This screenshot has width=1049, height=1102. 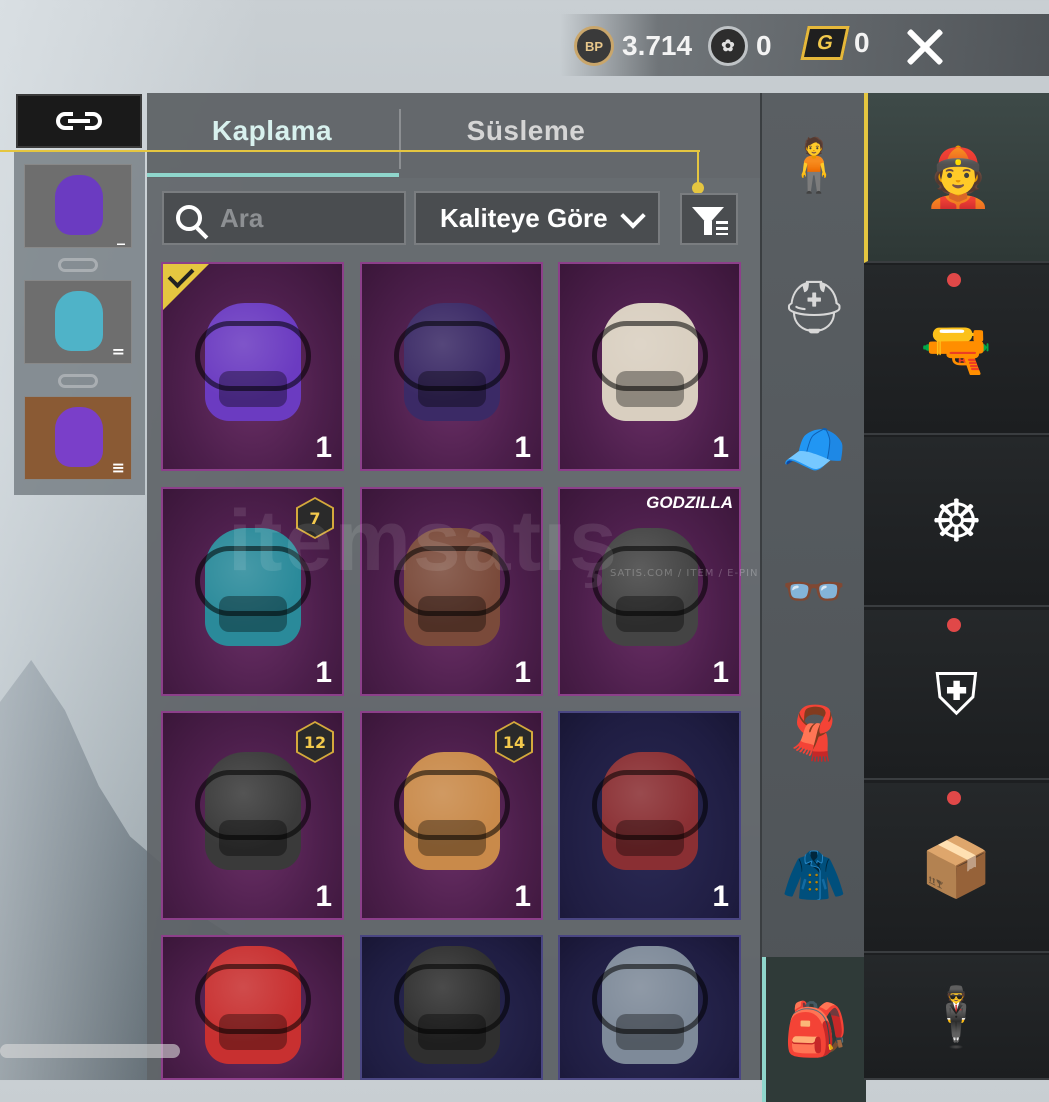 I want to click on ag-coin-icon: ✿, so click(x=728, y=46).